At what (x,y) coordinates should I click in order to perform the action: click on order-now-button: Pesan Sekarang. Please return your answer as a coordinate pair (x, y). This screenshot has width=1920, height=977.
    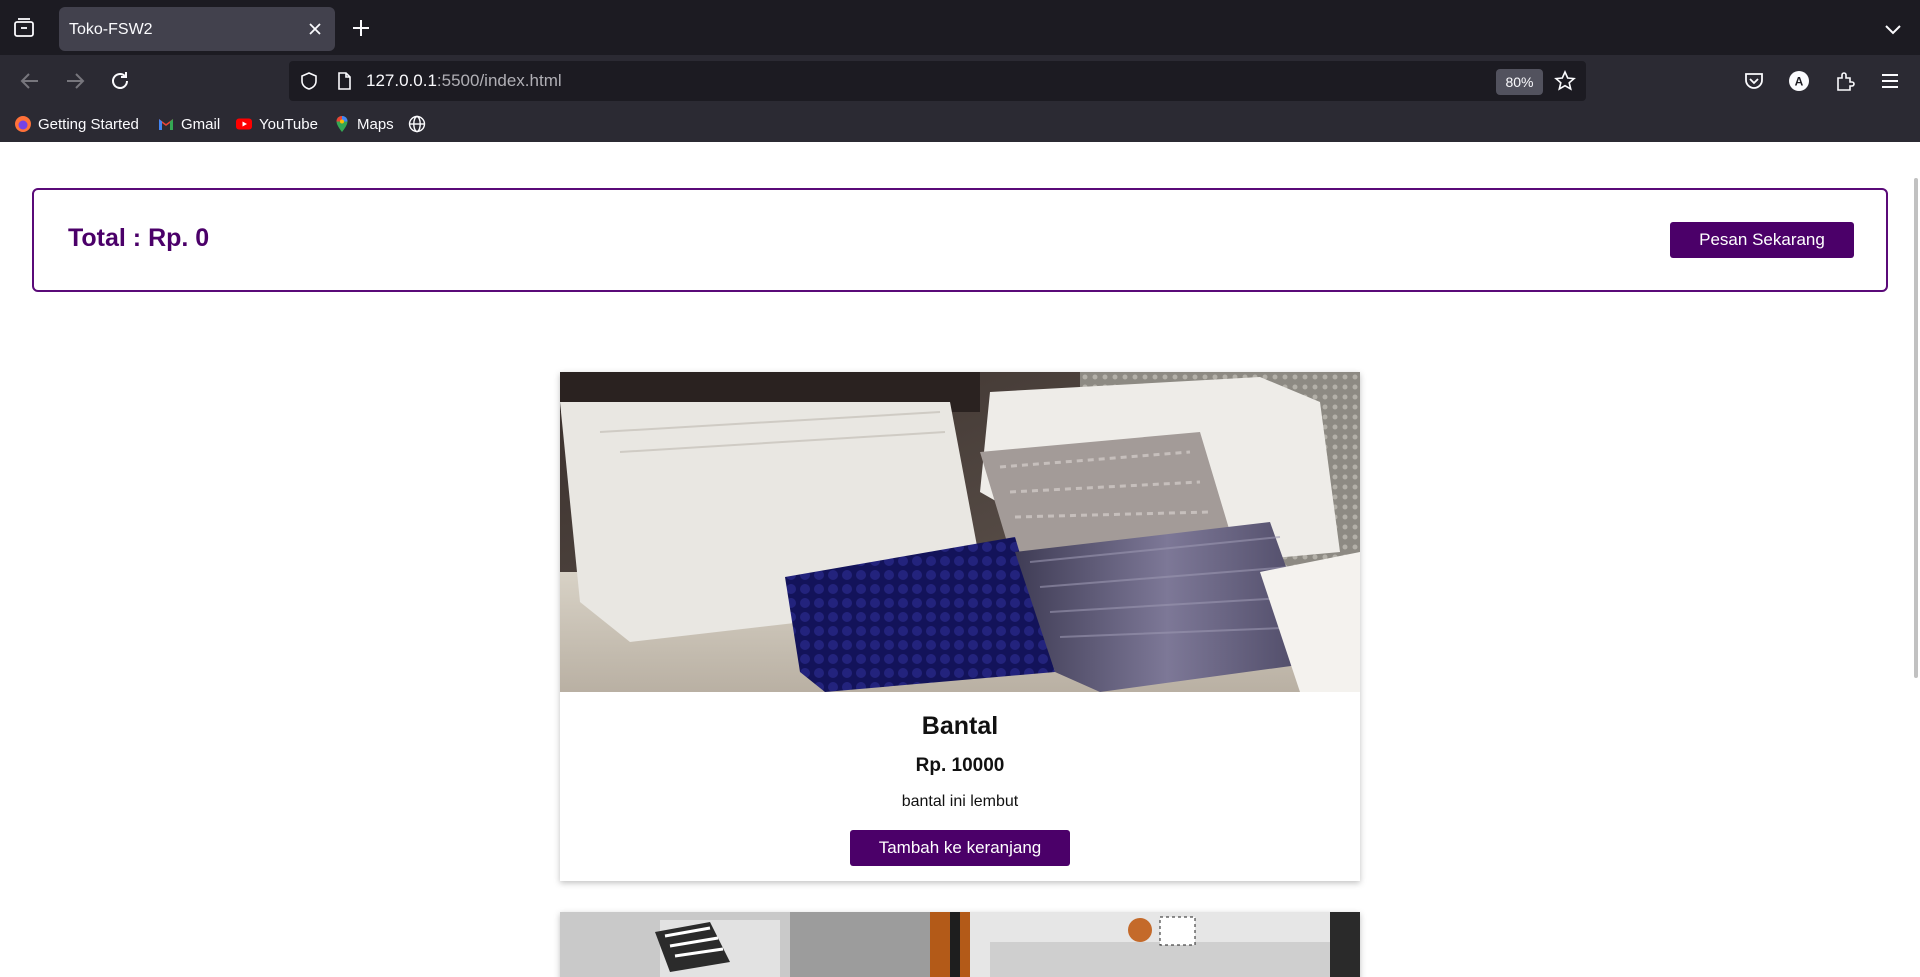
    Looking at the image, I should click on (1762, 240).